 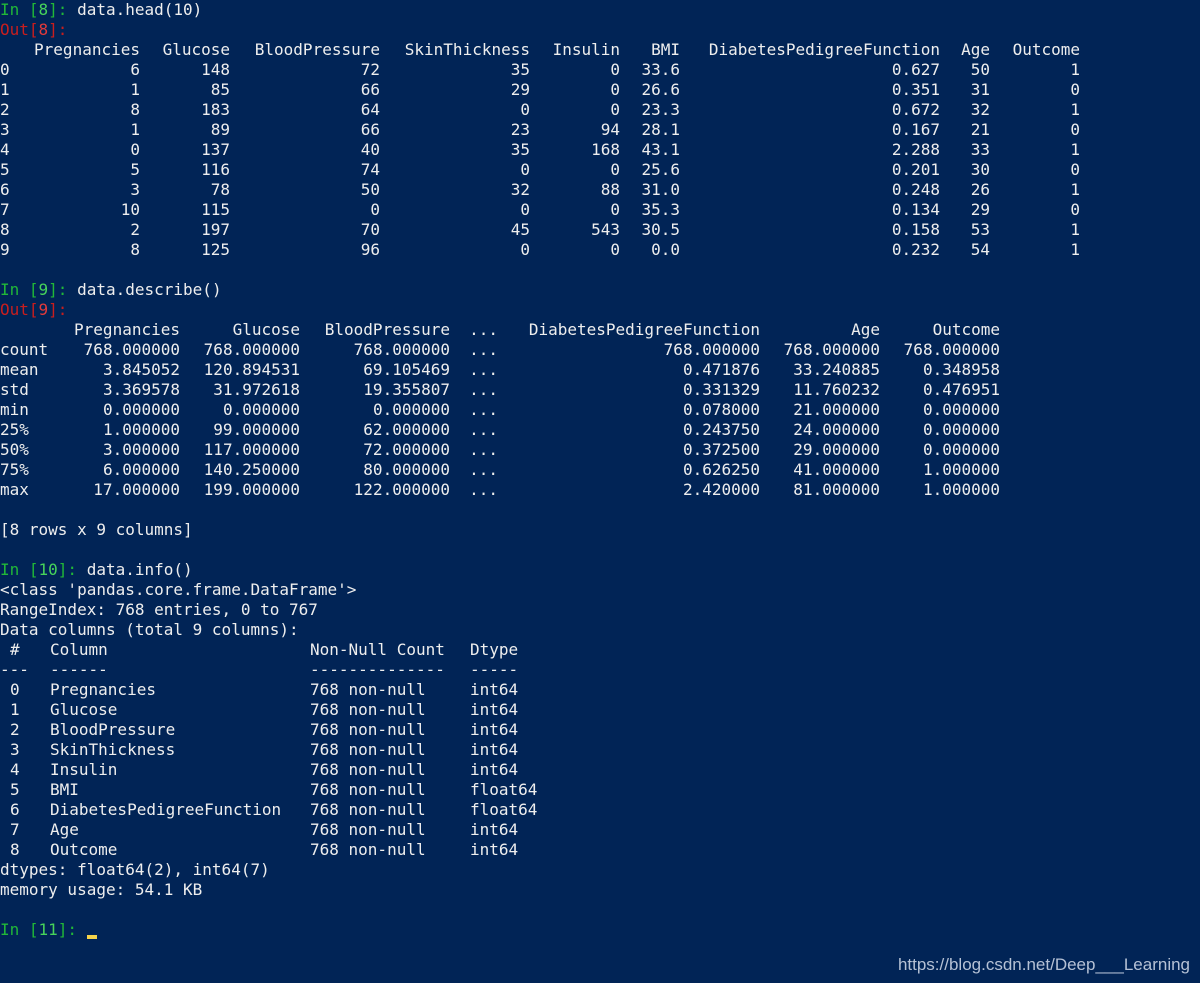 What do you see at coordinates (600, 930) in the screenshot?
I see `input-prompt-11: In [11]:` at bounding box center [600, 930].